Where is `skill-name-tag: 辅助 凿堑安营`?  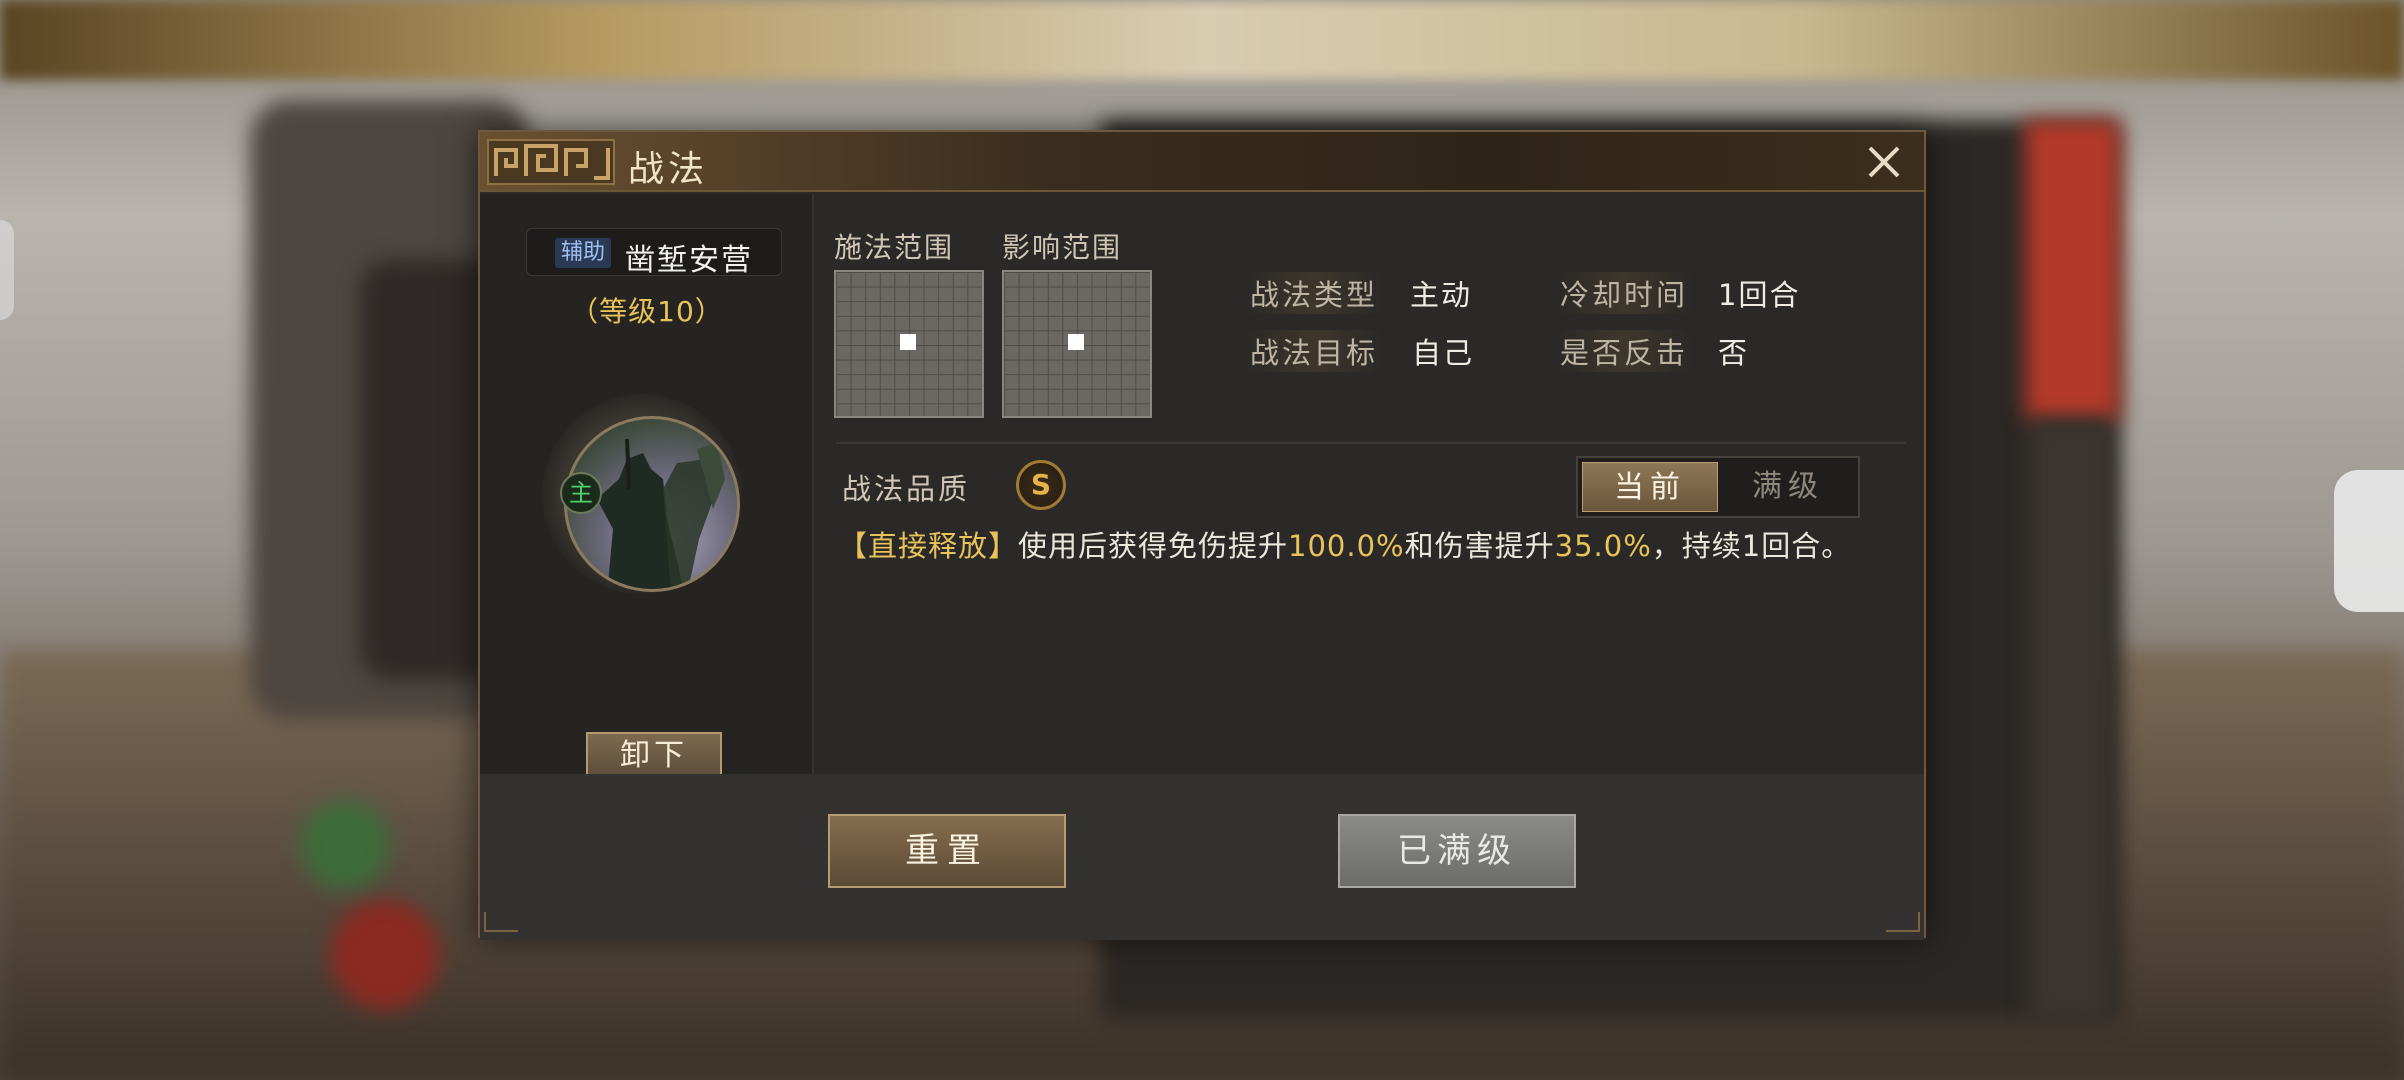 skill-name-tag: 辅助 凿堑安营 is located at coordinates (654, 253).